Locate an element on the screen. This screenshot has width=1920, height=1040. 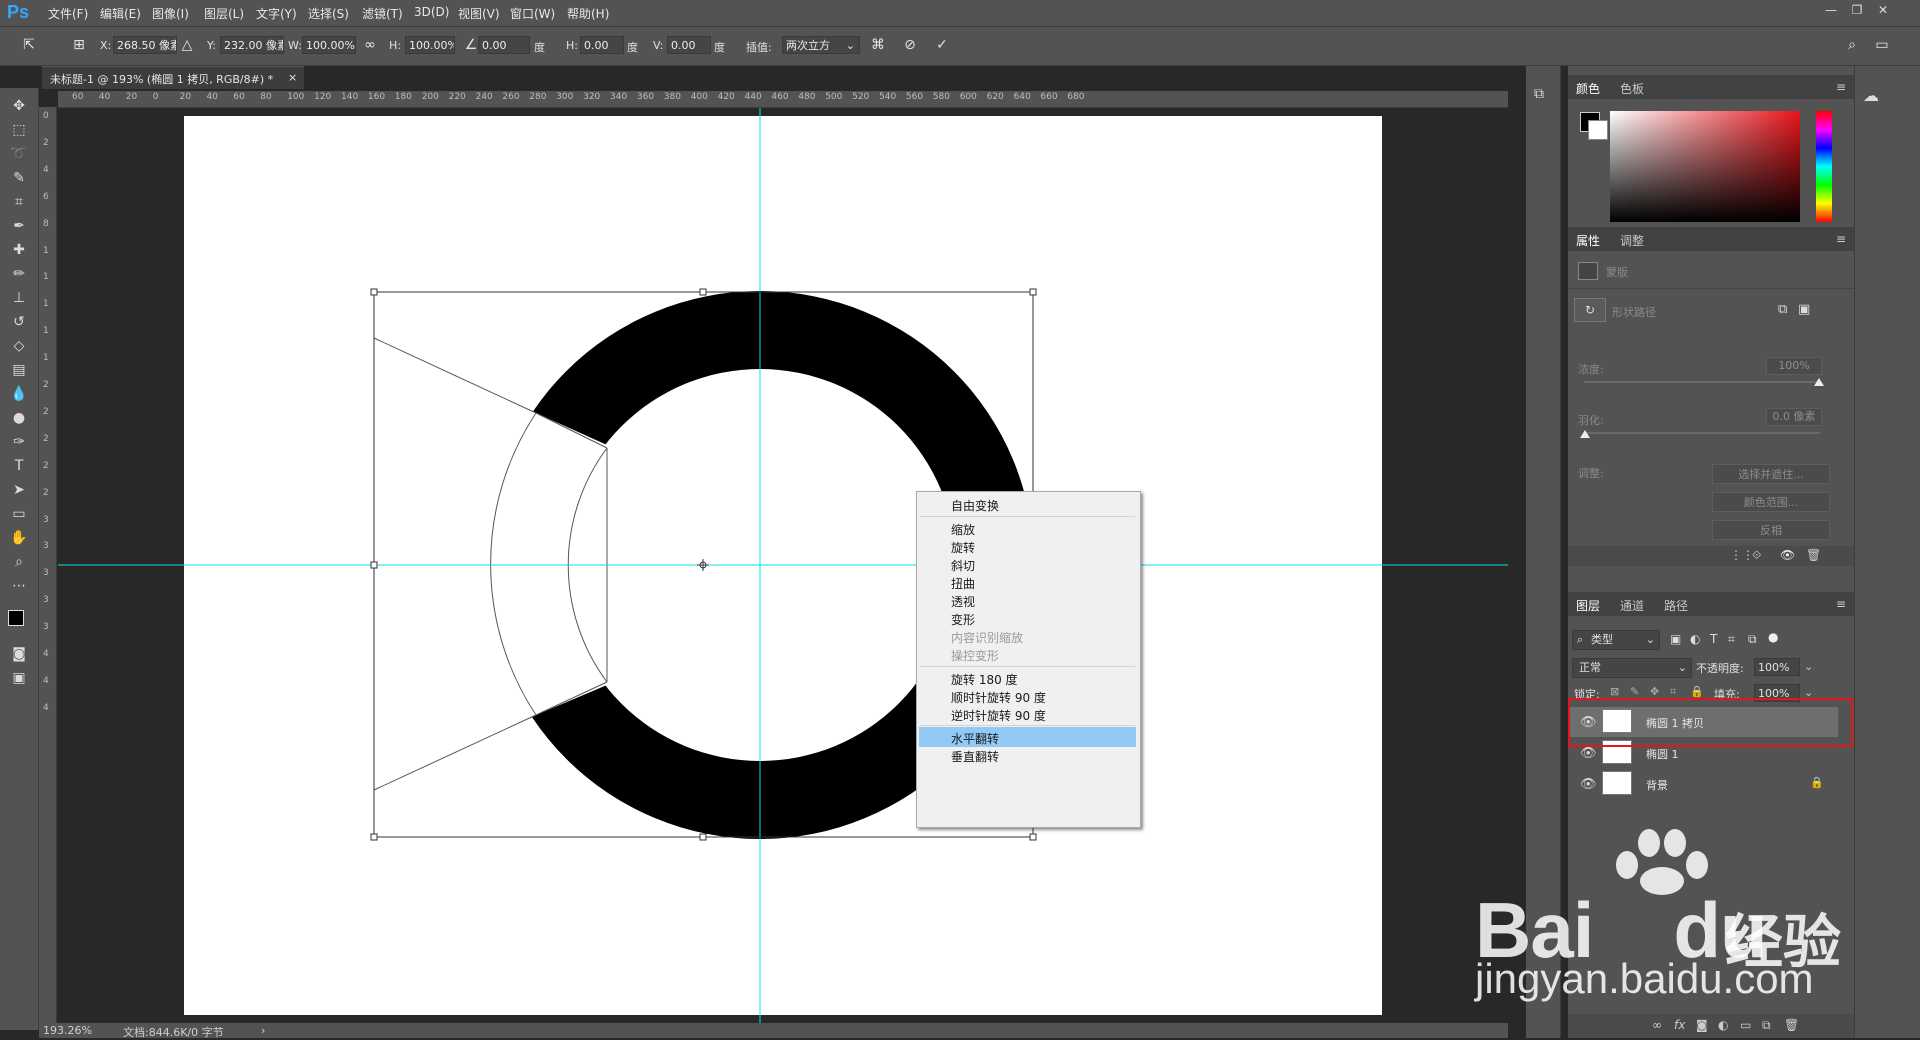
lock-artboard-icon: ⌗ is located at coordinates (1673, 692).